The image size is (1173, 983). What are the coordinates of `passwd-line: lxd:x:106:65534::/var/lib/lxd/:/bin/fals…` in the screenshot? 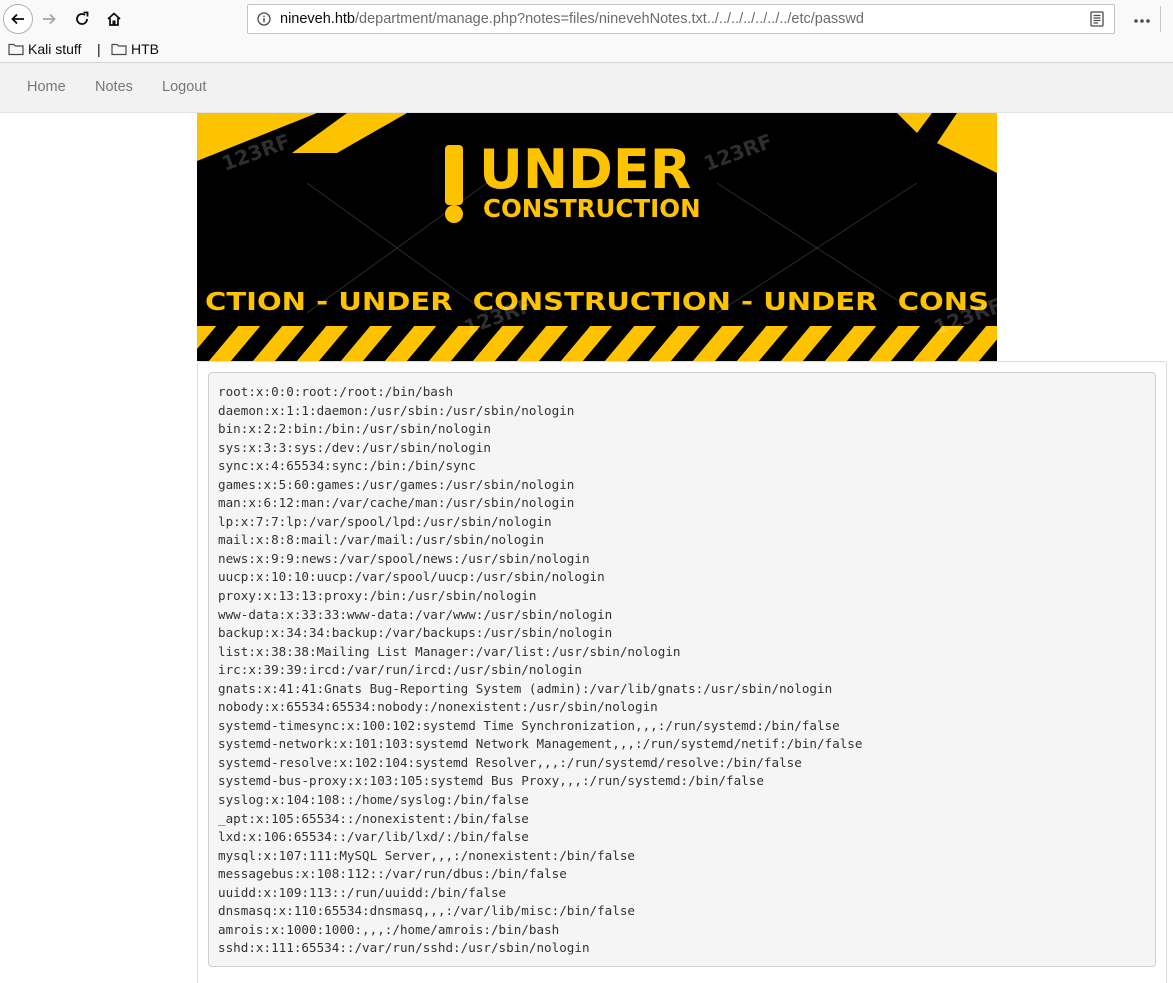 It's located at (373, 837).